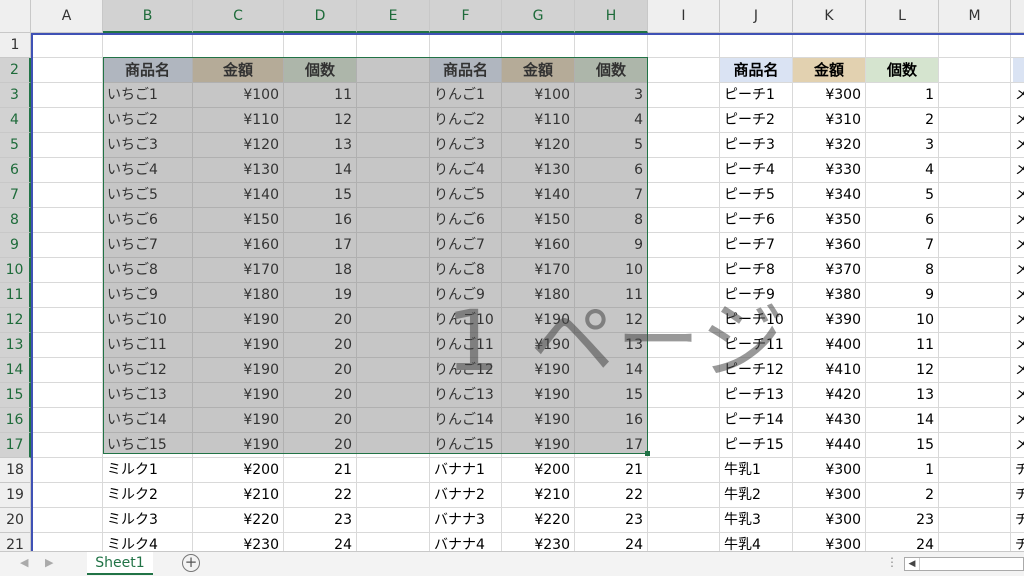 The width and height of the screenshot is (1024, 576). Describe the element at coordinates (15, 395) in the screenshot. I see `row-header: 15` at that location.